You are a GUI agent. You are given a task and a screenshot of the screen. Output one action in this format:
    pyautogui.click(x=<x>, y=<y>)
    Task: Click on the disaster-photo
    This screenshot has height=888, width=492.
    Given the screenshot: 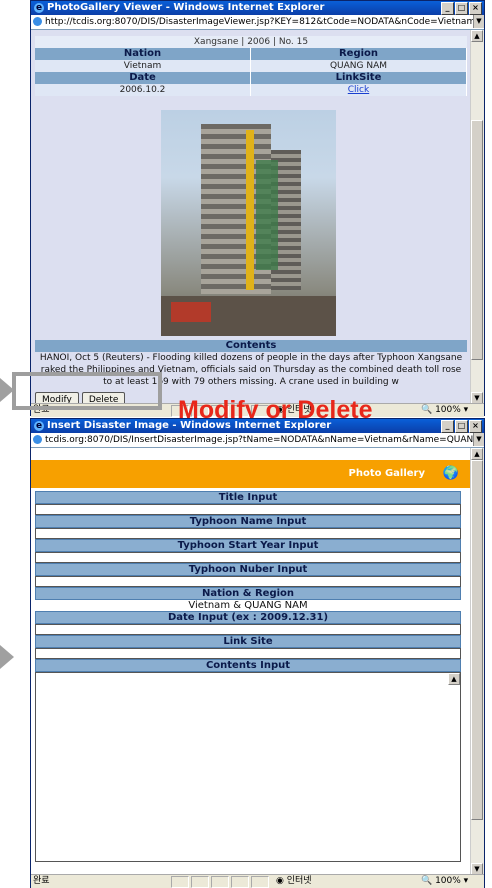 What is the action you would take?
    pyautogui.click(x=248, y=223)
    